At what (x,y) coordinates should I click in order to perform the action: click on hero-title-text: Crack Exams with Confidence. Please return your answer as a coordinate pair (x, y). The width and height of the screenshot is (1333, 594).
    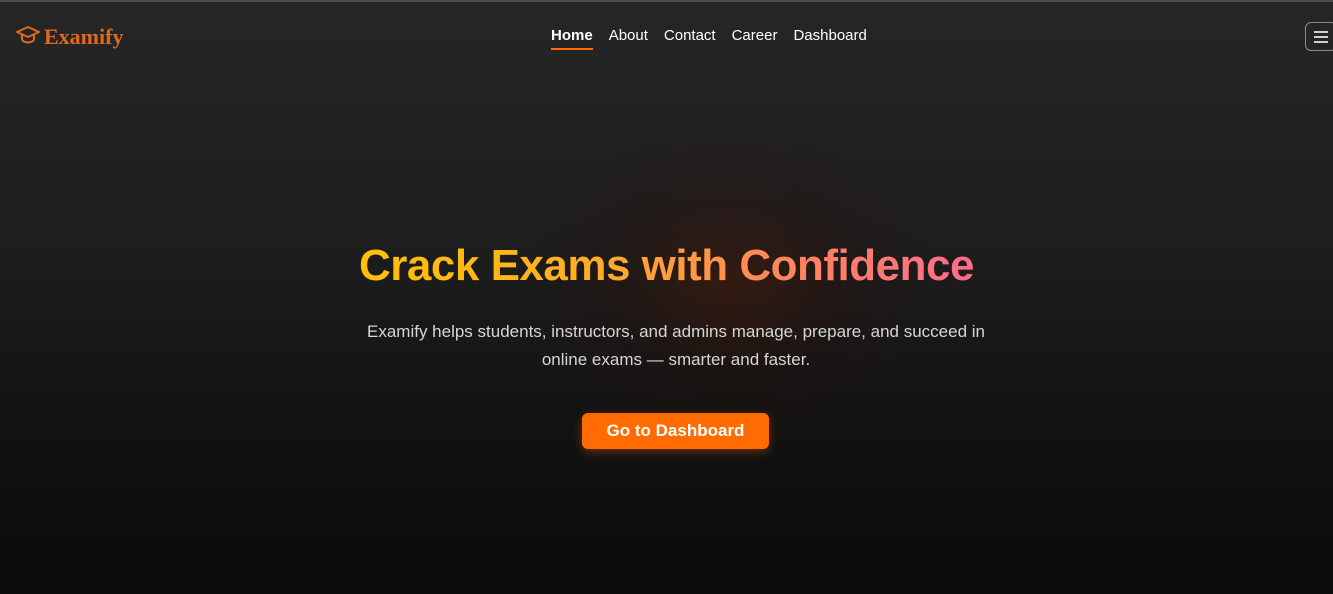
    Looking at the image, I should click on (666, 265).